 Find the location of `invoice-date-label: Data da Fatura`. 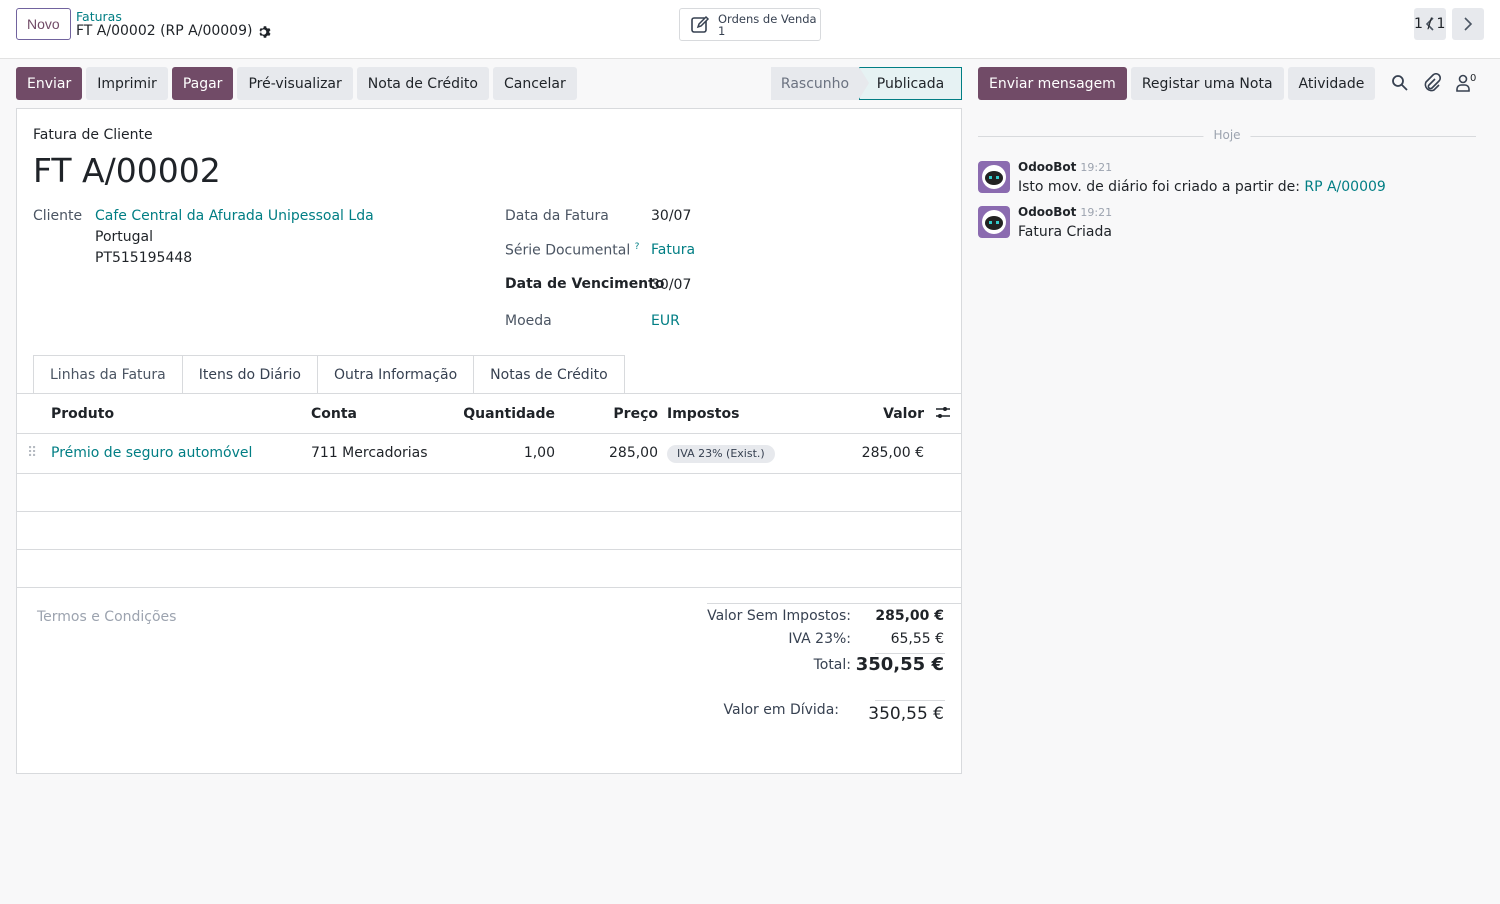

invoice-date-label: Data da Fatura is located at coordinates (557, 216).